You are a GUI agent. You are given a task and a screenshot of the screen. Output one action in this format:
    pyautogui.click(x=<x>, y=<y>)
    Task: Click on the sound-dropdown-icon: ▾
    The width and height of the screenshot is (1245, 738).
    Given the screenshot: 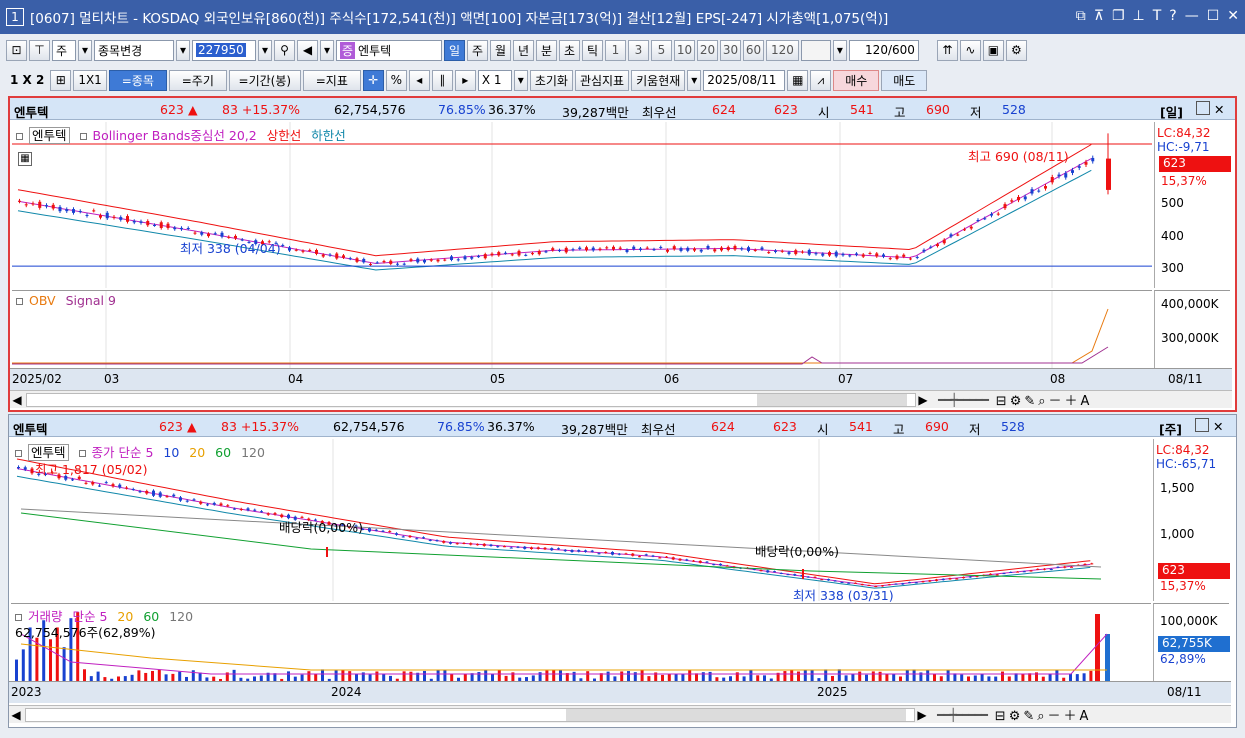 What is the action you would take?
    pyautogui.click(x=327, y=50)
    